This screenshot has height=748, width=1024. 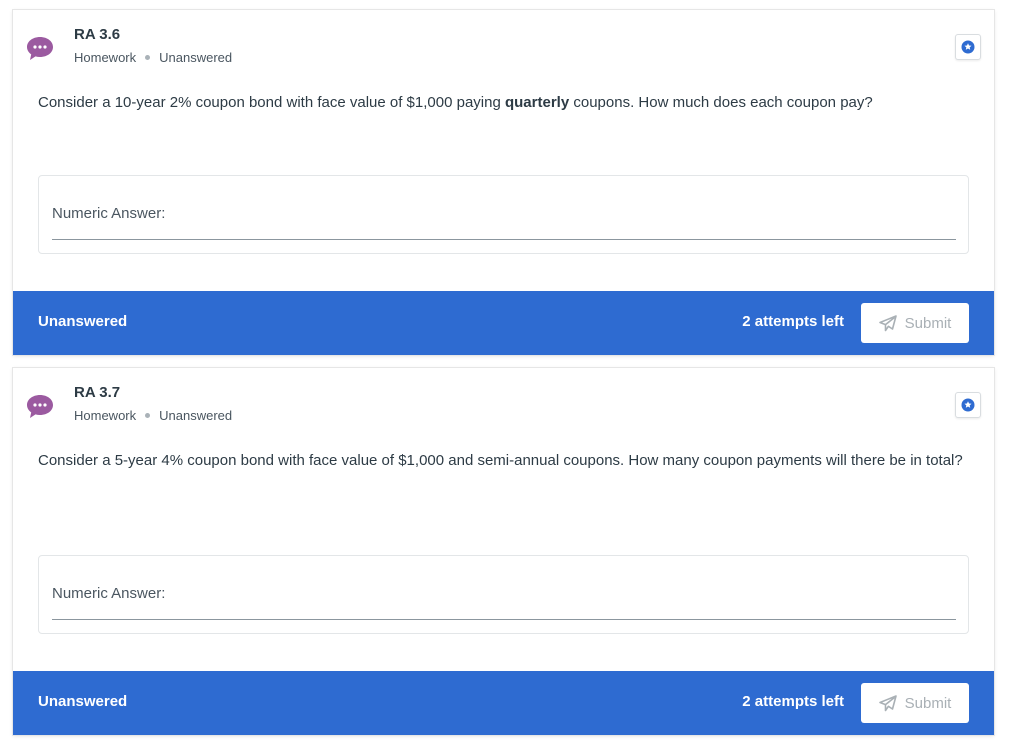 I want to click on question-text-part: coupons. How much does each coupon pay?, so click(x=721, y=102).